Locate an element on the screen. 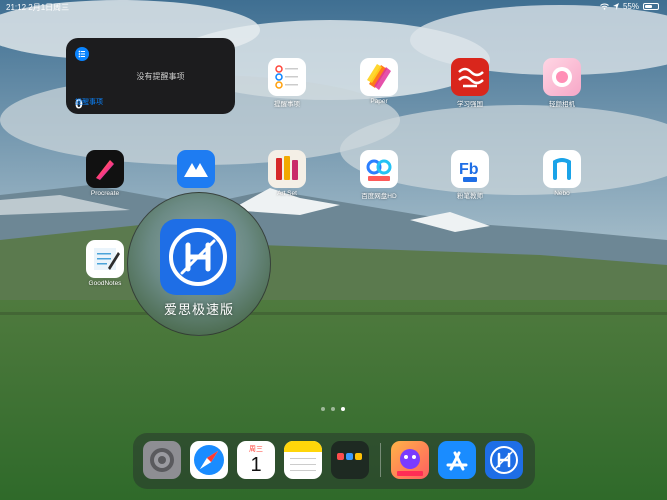  paper-icon is located at coordinates (379, 77).